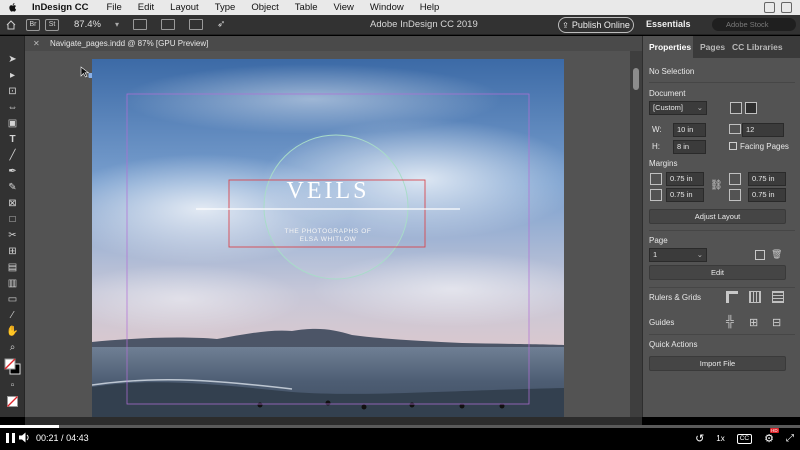 The height and width of the screenshot is (450, 800). Describe the element at coordinates (717, 363) in the screenshot. I see `import-file-button: Import File` at that location.